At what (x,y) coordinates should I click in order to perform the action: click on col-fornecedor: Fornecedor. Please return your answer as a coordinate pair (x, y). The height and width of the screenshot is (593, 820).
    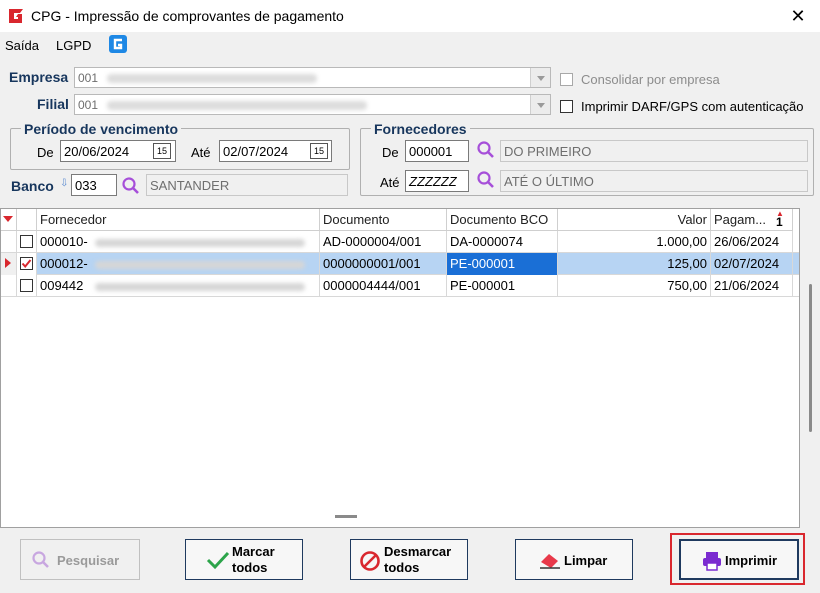
    Looking at the image, I should click on (178, 220).